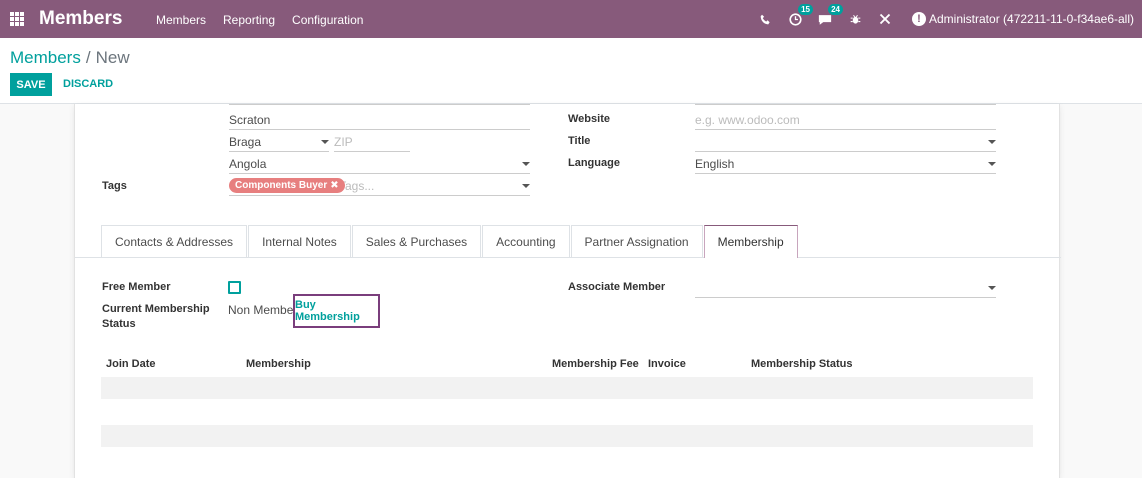 The image size is (1142, 478). I want to click on tag-label: Components Buyer, so click(281, 185).